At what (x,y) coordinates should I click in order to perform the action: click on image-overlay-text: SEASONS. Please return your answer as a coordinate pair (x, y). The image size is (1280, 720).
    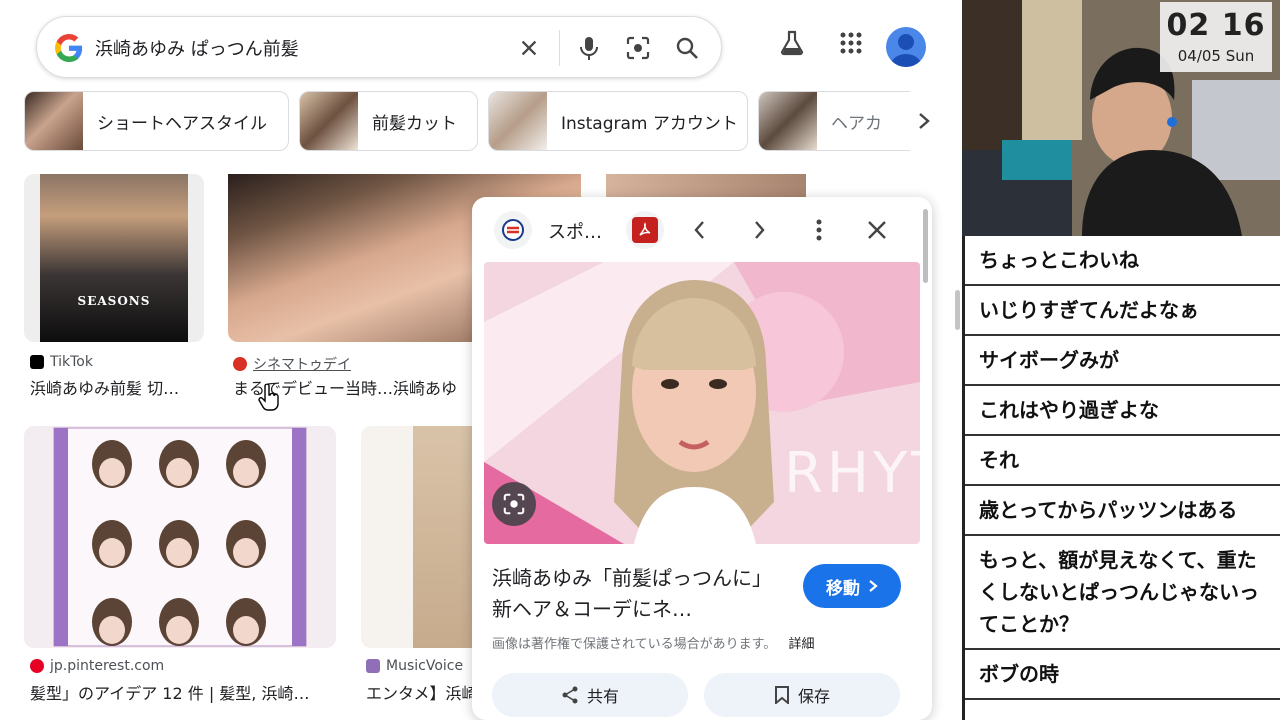
    Looking at the image, I should click on (114, 301).